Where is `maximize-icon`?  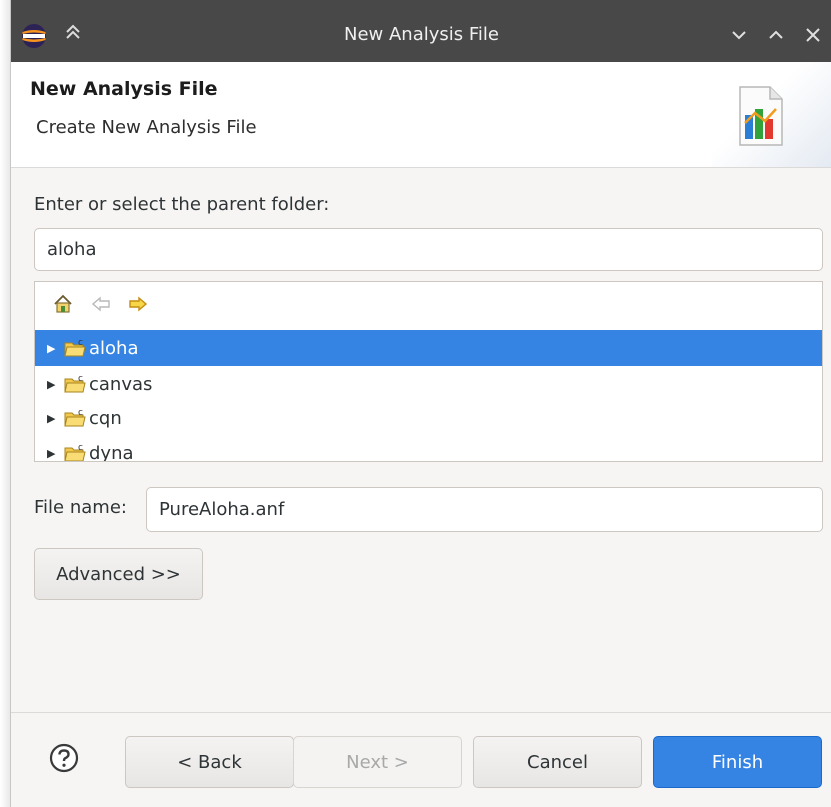
maximize-icon is located at coordinates (776, 35).